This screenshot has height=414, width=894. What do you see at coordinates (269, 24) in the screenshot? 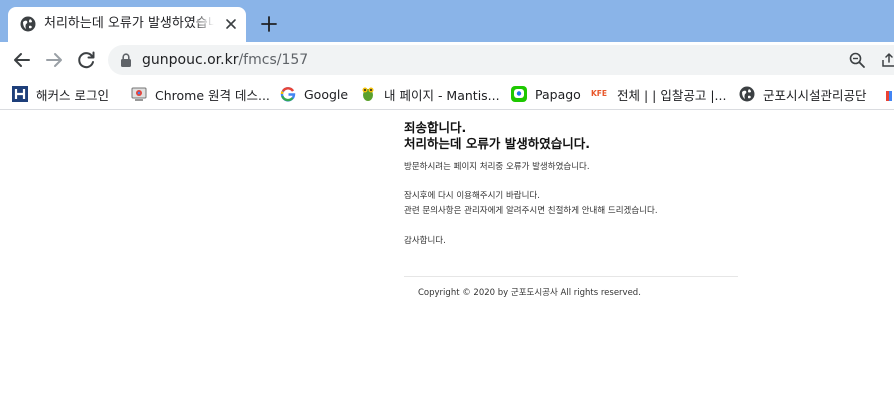
I see `new-tab-icon` at bounding box center [269, 24].